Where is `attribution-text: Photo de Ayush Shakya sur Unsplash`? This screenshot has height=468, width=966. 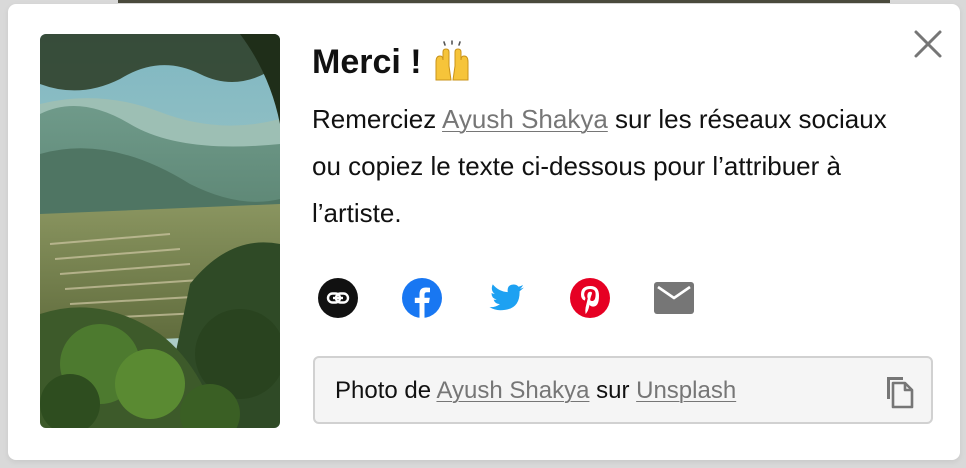
attribution-text: Photo de Ayush Shakya sur Unsplash is located at coordinates (535, 391).